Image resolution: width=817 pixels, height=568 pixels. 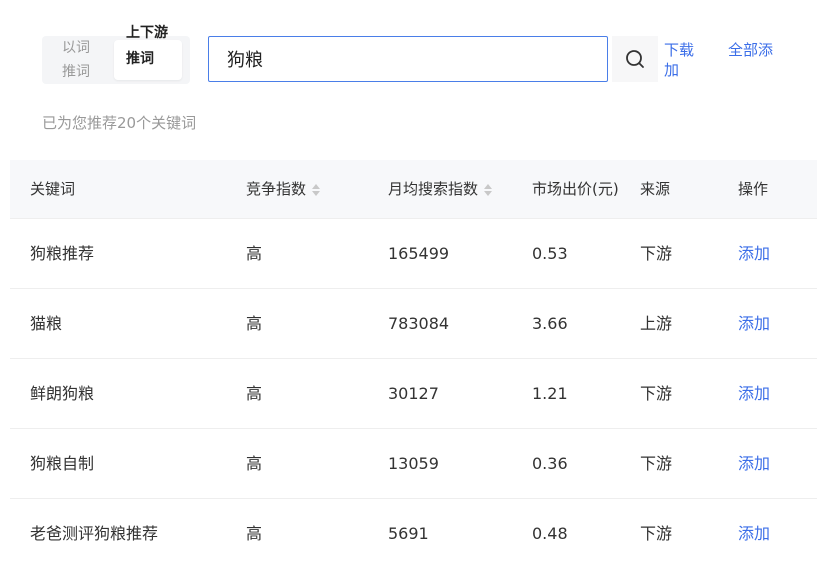 I want to click on table-header: 关键词 竞争指数 月均搜索指数 市场出价(元) 来源 操作, so click(x=413, y=189).